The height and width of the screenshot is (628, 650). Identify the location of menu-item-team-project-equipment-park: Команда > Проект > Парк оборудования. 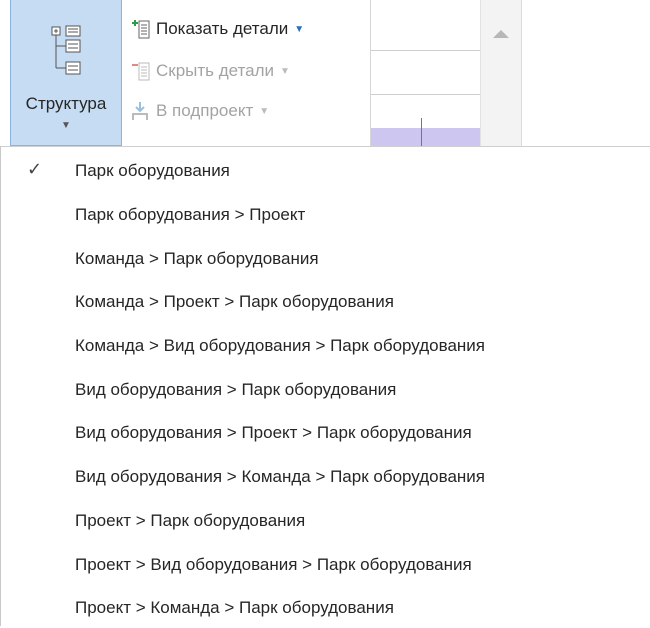
(325, 302).